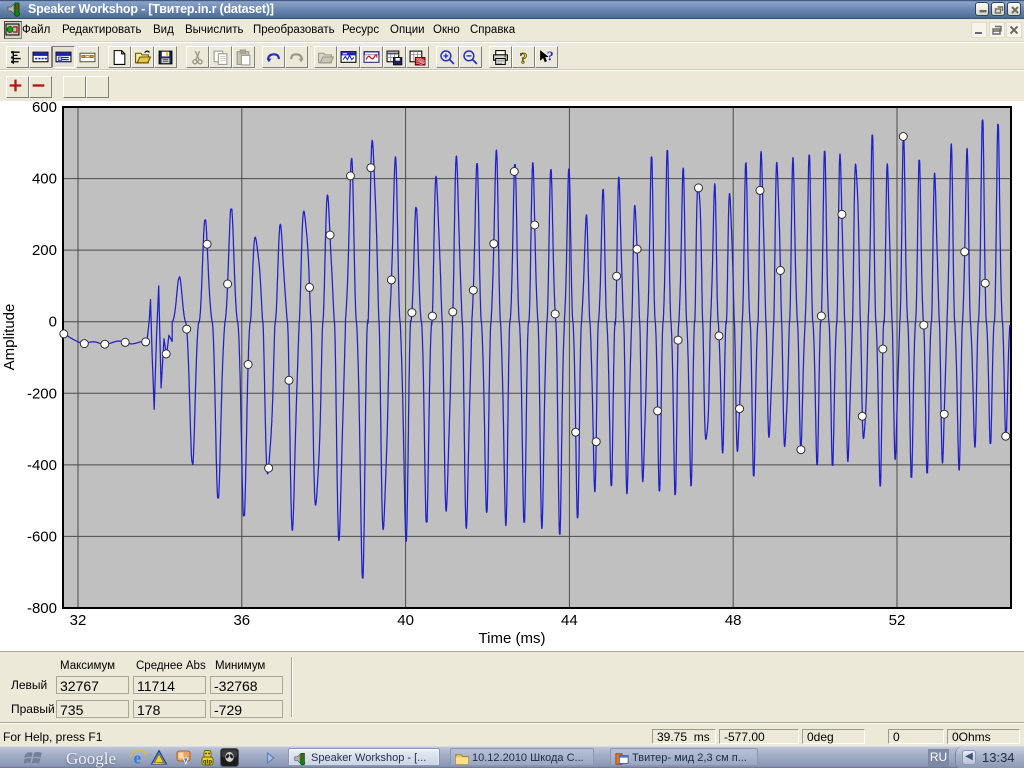 This screenshot has width=1024, height=768. Describe the element at coordinates (44, 108) in the screenshot. I see `svg-text: 600` at that location.